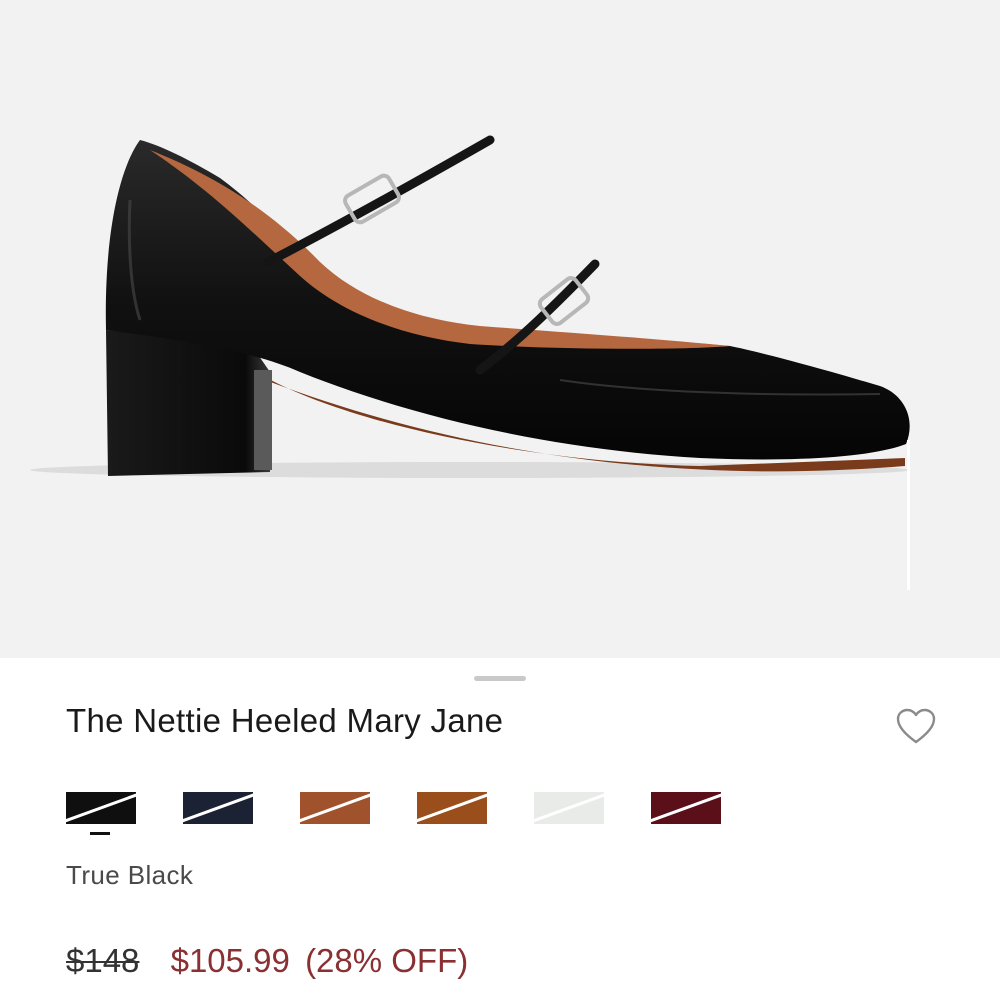  Describe the element at coordinates (130, 875) in the screenshot. I see `selected-color-name: True Black` at that location.